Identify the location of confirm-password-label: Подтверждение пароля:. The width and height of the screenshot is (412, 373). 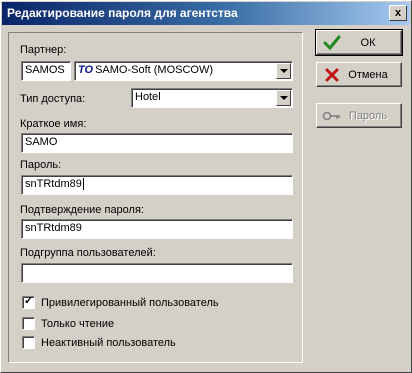
(82, 210).